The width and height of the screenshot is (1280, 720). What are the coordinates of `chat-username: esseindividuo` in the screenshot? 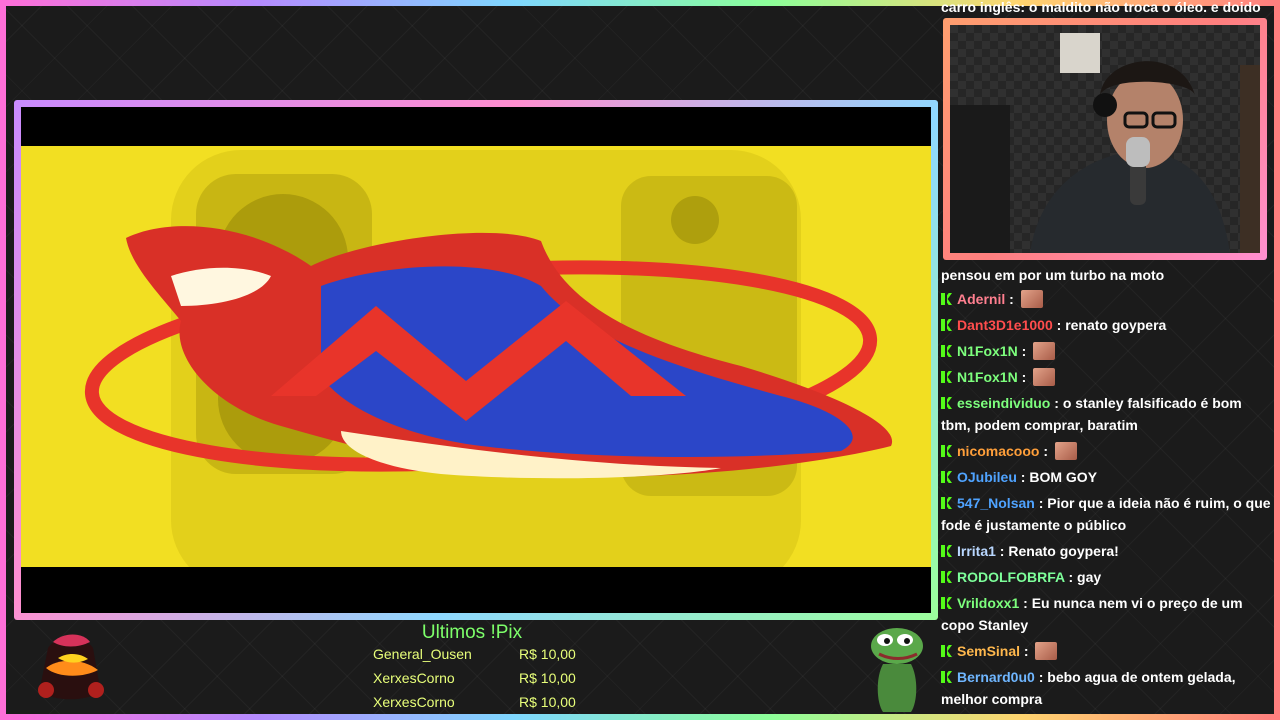 It's located at (1003, 403).